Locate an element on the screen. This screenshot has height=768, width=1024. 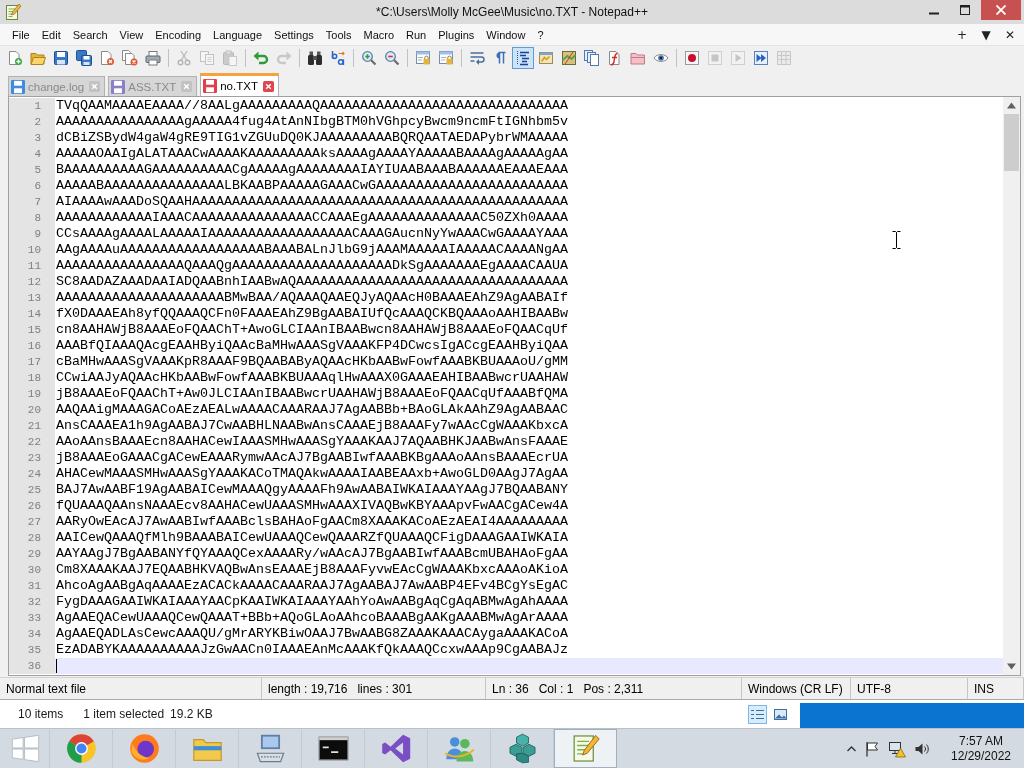
line-number: 29 is located at coordinates (32, 554).